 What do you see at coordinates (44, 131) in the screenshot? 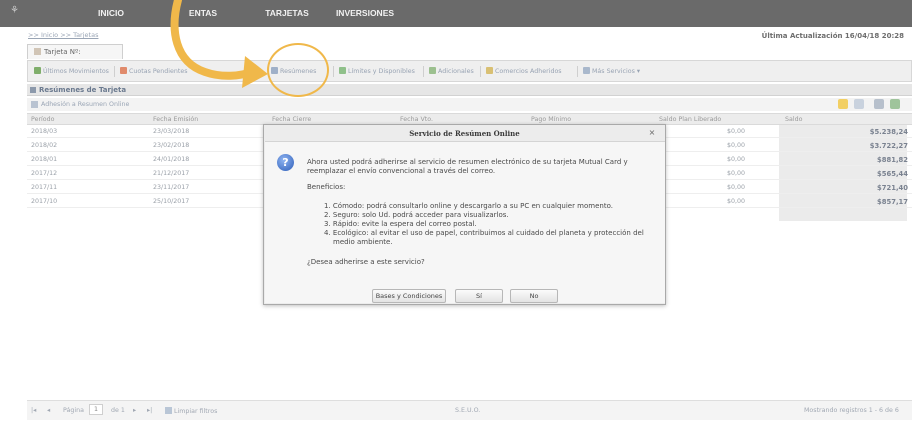
I see `cell-period: 2018/03` at bounding box center [44, 131].